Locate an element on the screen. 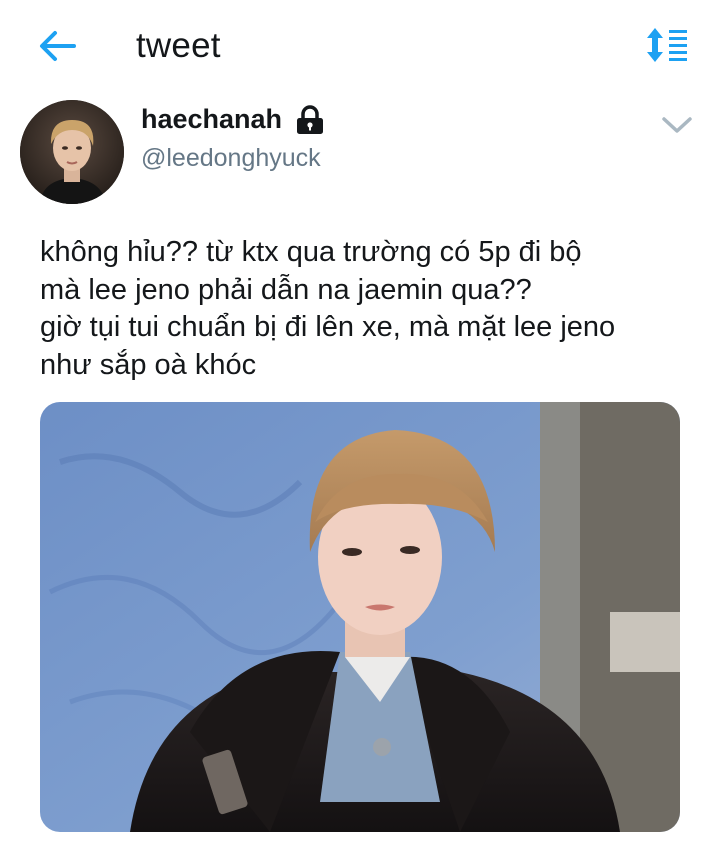  tweet-line: mà lee jeno phải dẫn na jaemin qua?? is located at coordinates (286, 289).